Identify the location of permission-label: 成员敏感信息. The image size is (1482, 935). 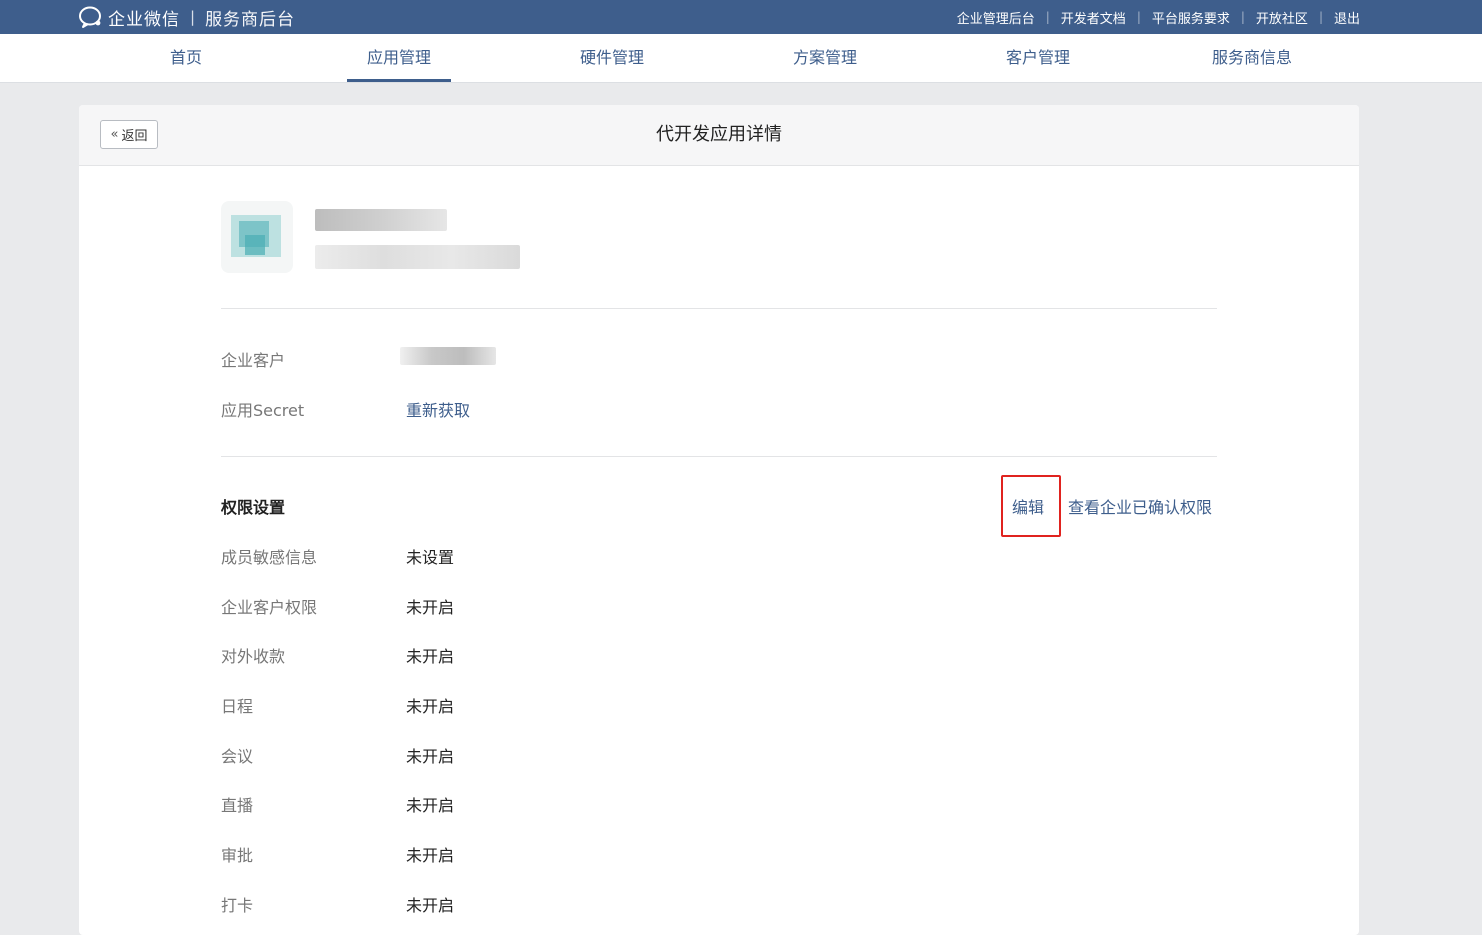
(269, 557).